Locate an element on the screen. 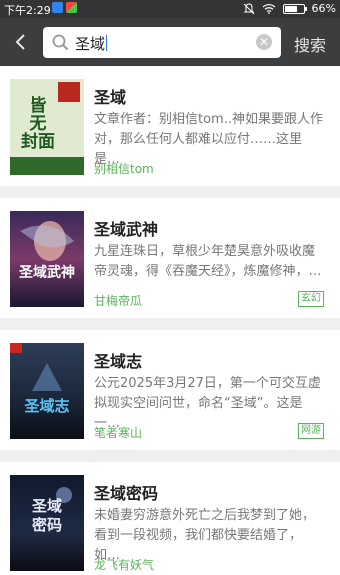 The width and height of the screenshot is (340, 575). cover-image-warrior: 圣域武神 is located at coordinates (47, 259).